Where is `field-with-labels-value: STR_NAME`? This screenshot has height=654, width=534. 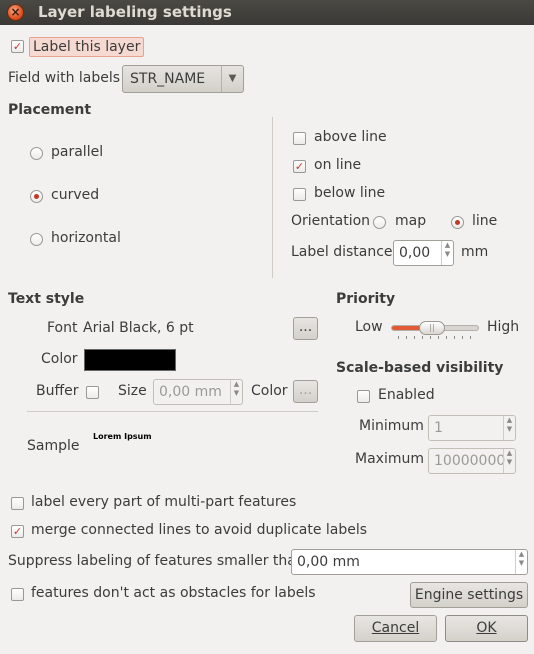 field-with-labels-value: STR_NAME is located at coordinates (168, 79).